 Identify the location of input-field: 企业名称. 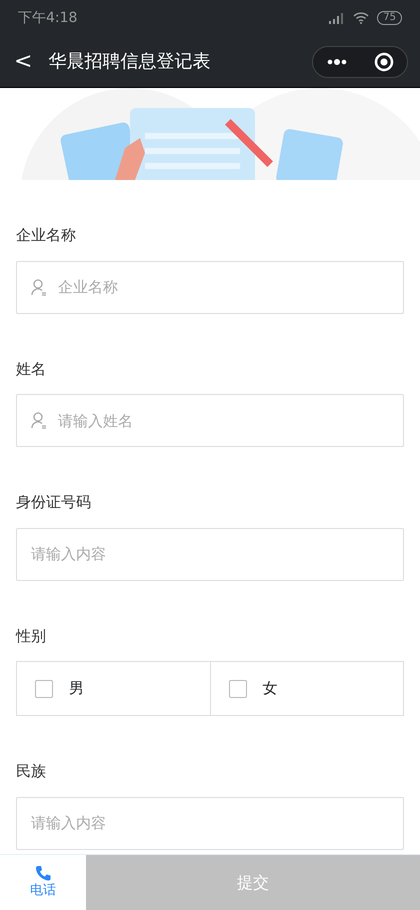
(210, 287).